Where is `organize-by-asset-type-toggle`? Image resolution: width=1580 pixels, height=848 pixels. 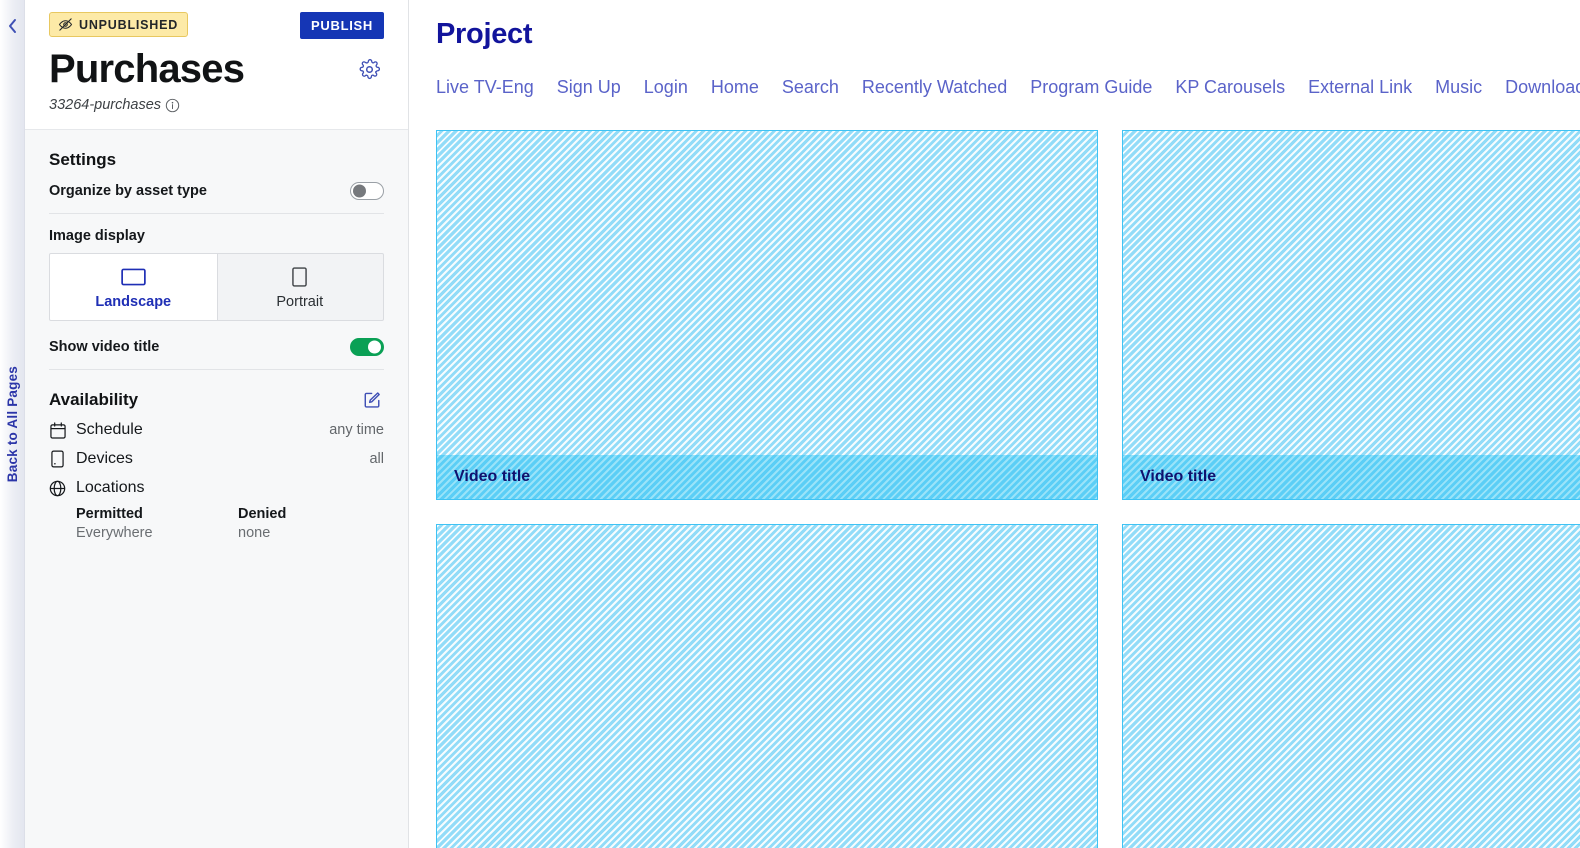
organize-by-asset-type-toggle is located at coordinates (367, 191).